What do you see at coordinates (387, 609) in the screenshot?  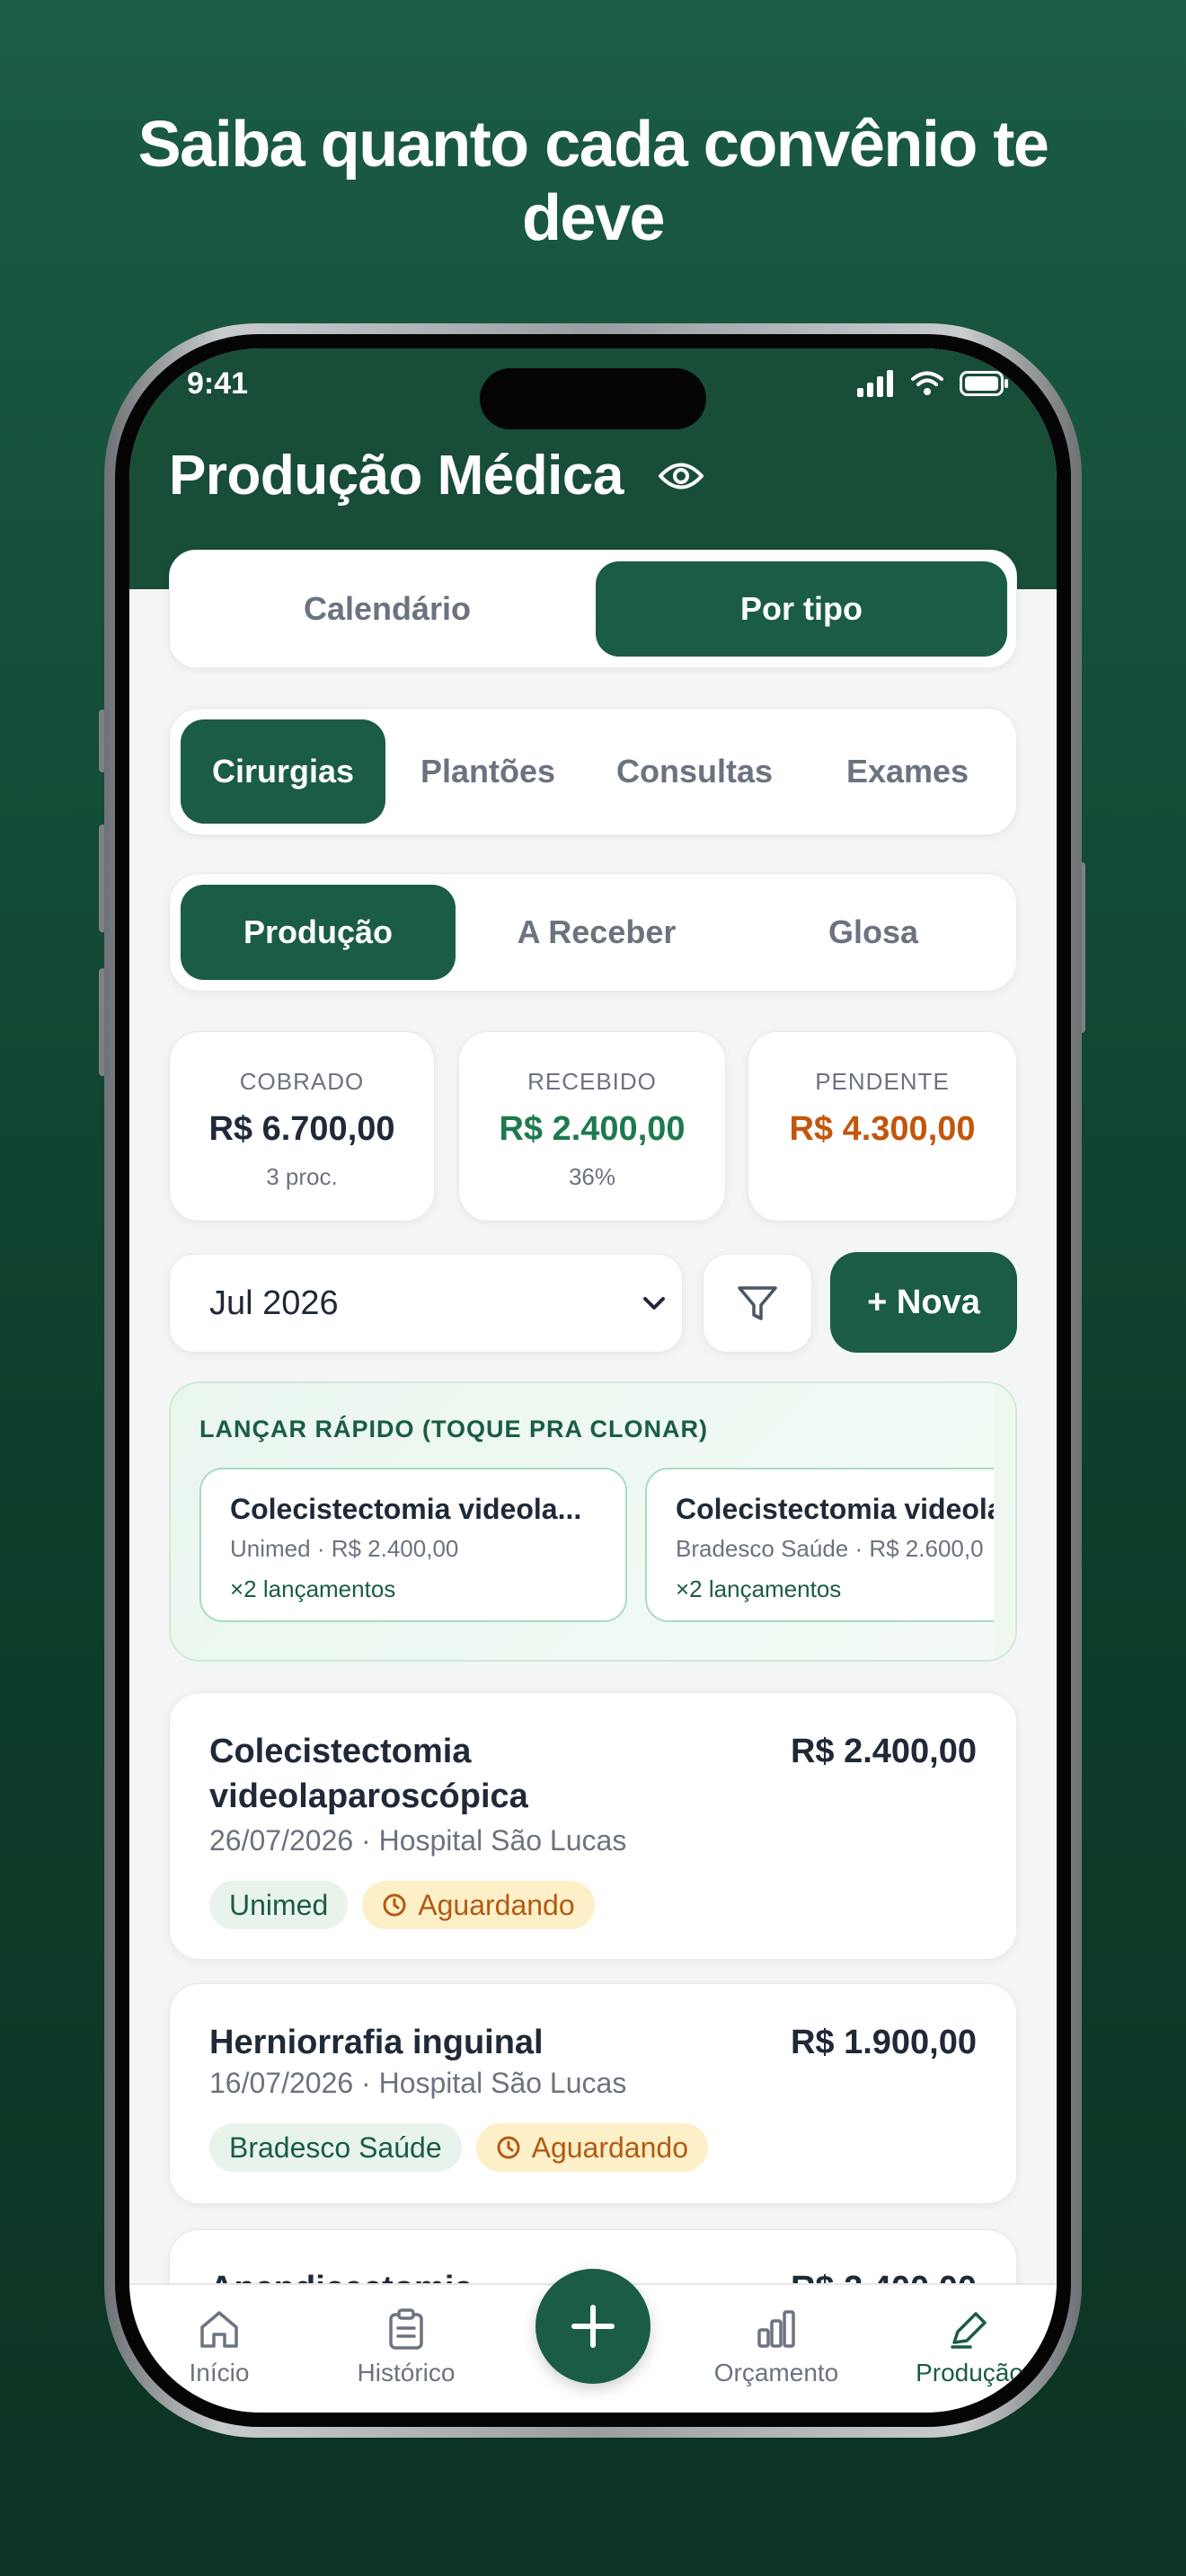 I see `tab-calendario: Calendário` at bounding box center [387, 609].